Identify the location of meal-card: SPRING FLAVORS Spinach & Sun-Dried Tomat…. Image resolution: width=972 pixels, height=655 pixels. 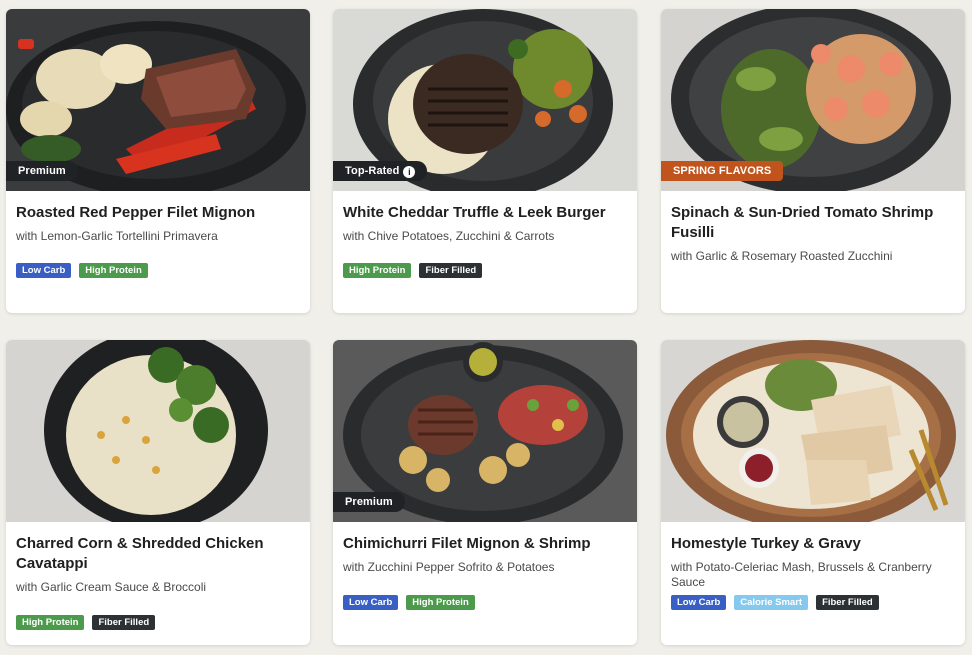
(813, 161).